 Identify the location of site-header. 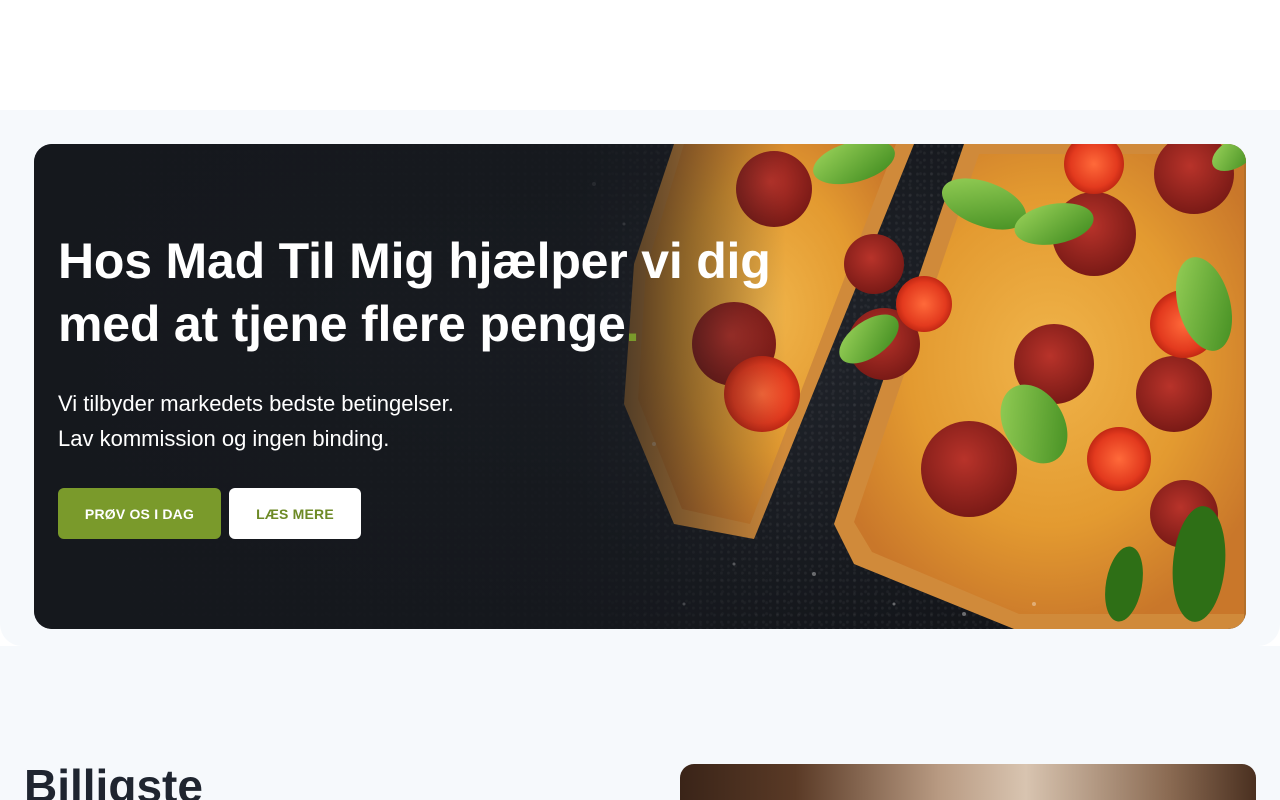
(640, 55).